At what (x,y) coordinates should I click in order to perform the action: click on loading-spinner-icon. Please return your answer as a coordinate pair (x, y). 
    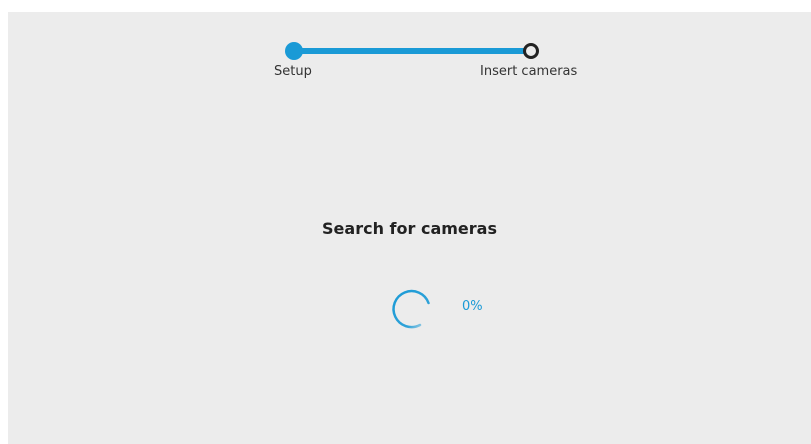
    Looking at the image, I should click on (411, 309).